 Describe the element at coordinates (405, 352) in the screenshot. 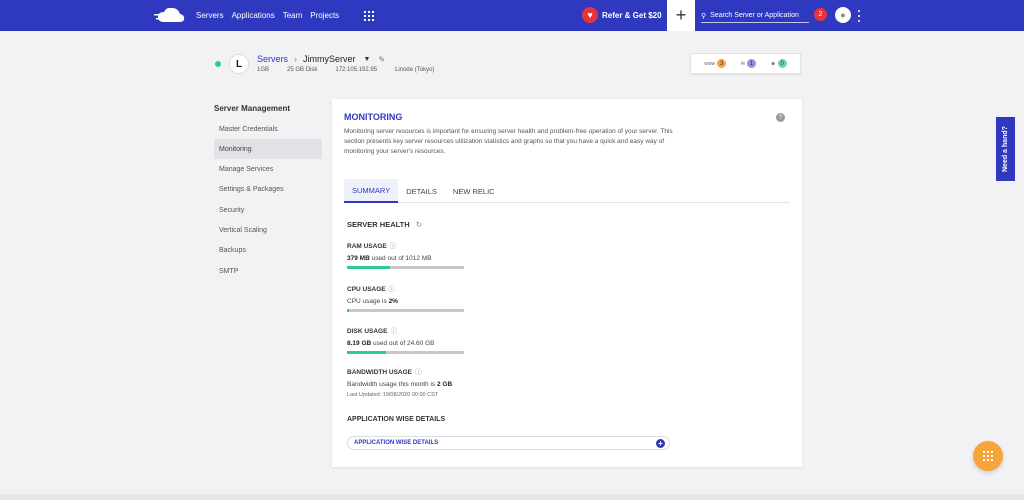

I see `disk-usage-bar` at that location.